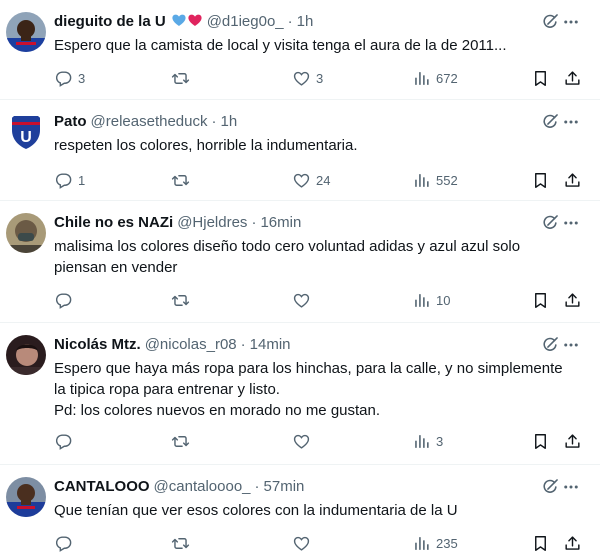  What do you see at coordinates (435, 180) in the screenshot?
I see `views-button: 552` at bounding box center [435, 180].